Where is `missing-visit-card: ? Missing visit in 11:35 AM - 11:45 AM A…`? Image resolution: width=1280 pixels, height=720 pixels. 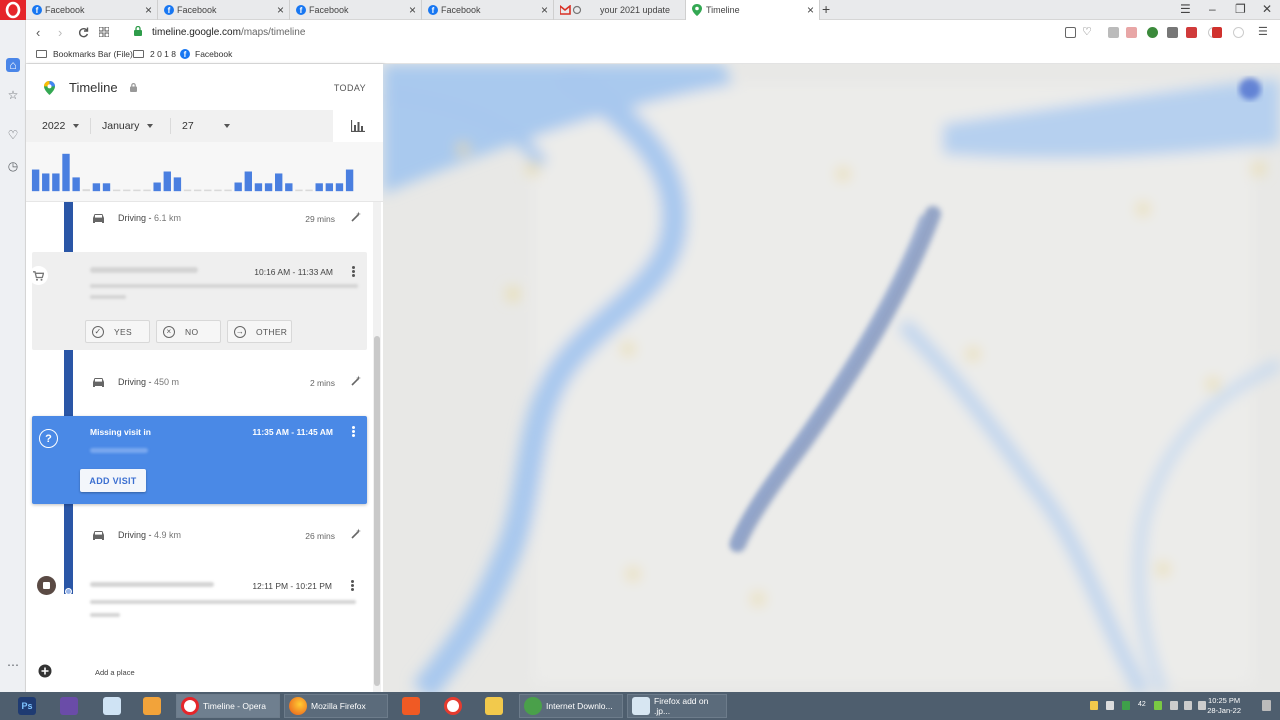 missing-visit-card: ? Missing visit in 11:35 AM - 11:45 AM A… is located at coordinates (199, 460).